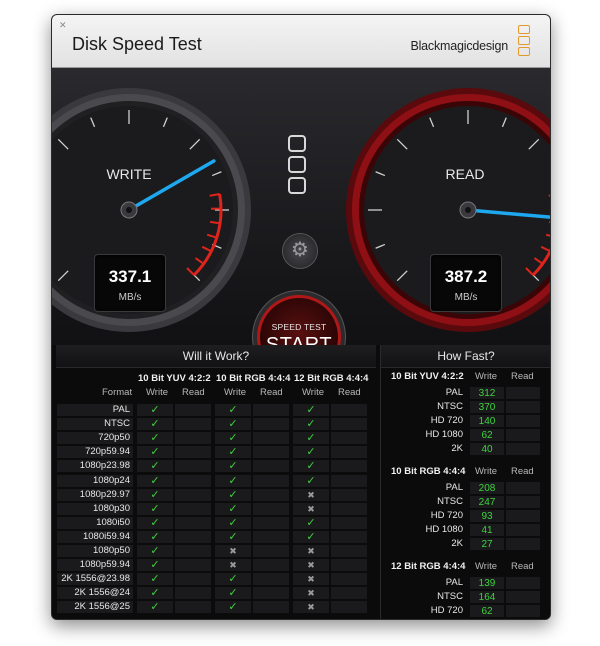  Describe the element at coordinates (487, 488) in the screenshot. I see `write-speed-cell: 208` at that location.